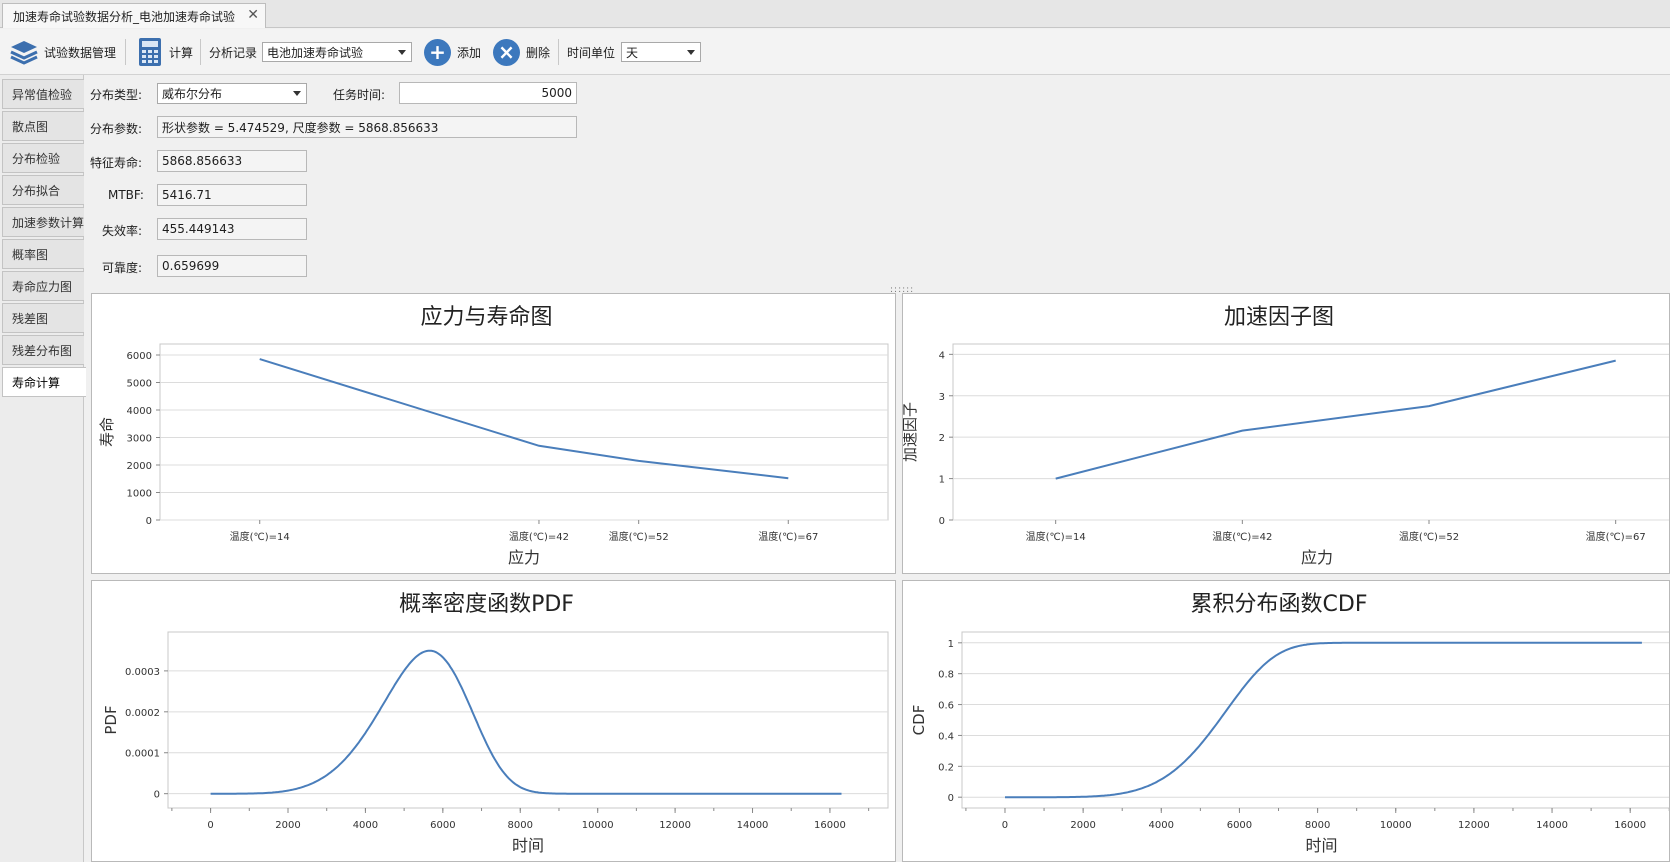 The image size is (1670, 862). What do you see at coordinates (521, 52) in the screenshot?
I see `delete-button: × 删除` at bounding box center [521, 52].